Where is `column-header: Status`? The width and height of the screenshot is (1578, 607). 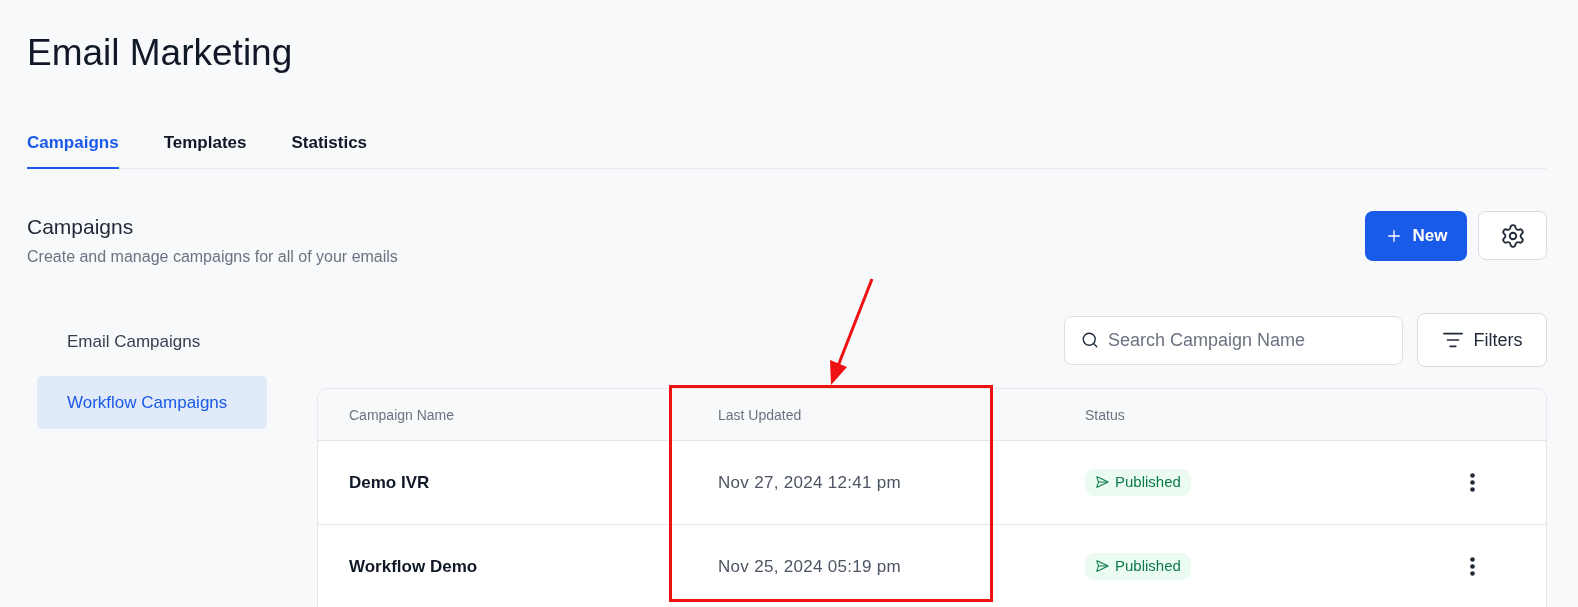
column-header: Status is located at coordinates (1105, 414).